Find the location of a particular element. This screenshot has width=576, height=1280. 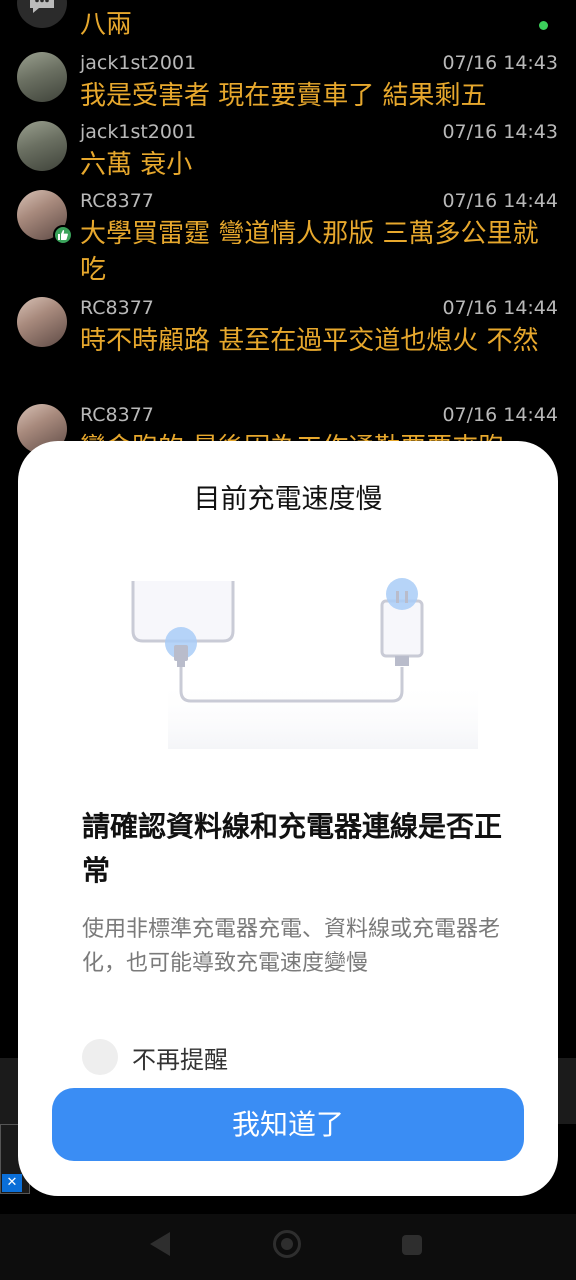

thumbs-up-icon is located at coordinates (63, 235).